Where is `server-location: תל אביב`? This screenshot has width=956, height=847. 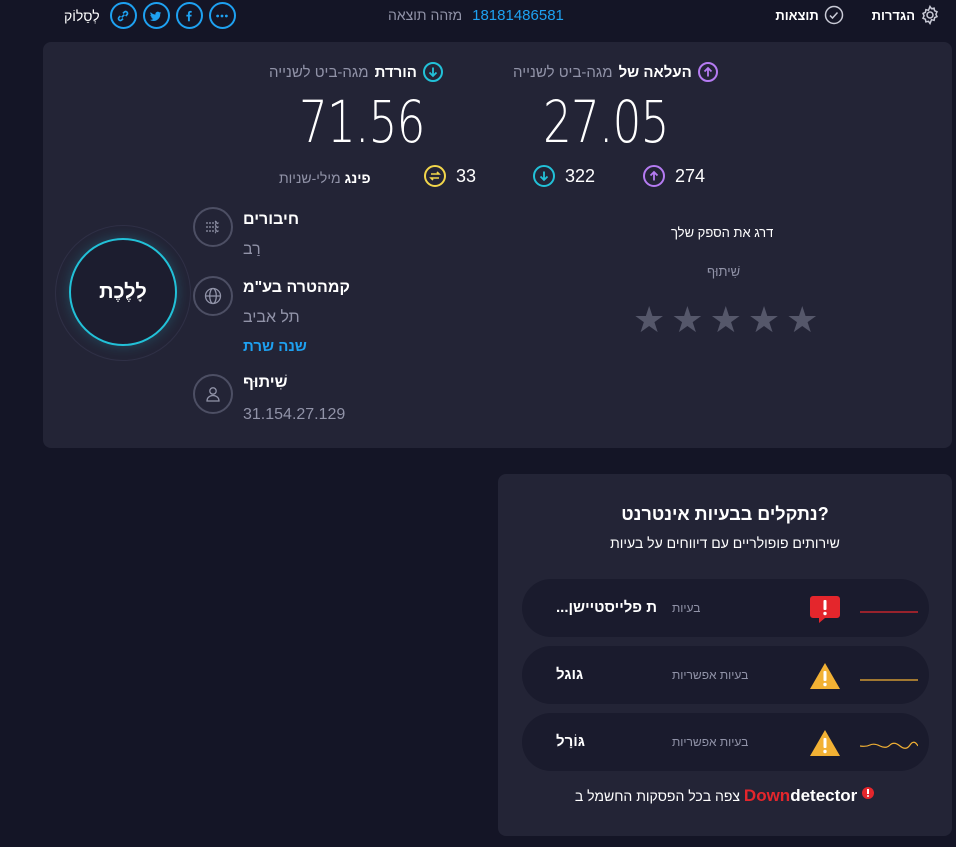
server-location: תל אביב is located at coordinates (271, 317).